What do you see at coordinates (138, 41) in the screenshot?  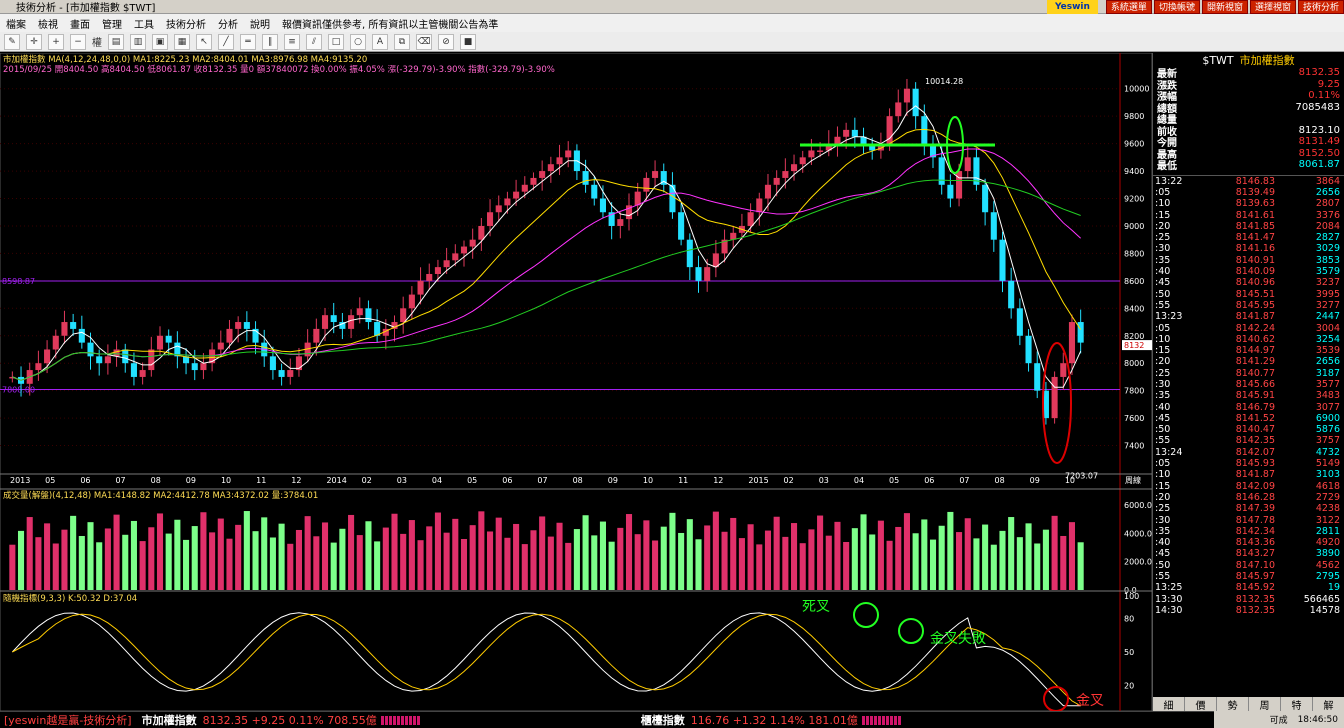 I see `indicator-icon: ▥` at bounding box center [138, 41].